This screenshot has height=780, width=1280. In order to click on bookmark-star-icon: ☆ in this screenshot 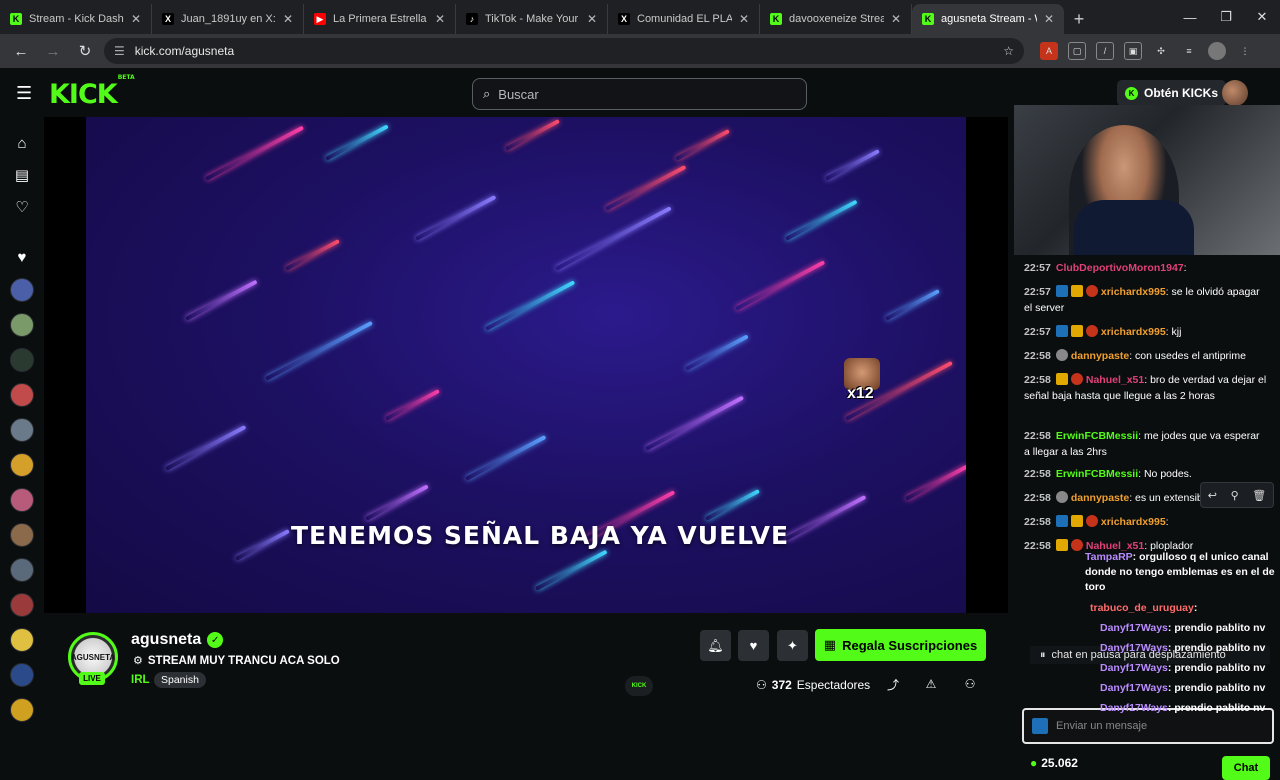, I will do `click(1008, 51)`.